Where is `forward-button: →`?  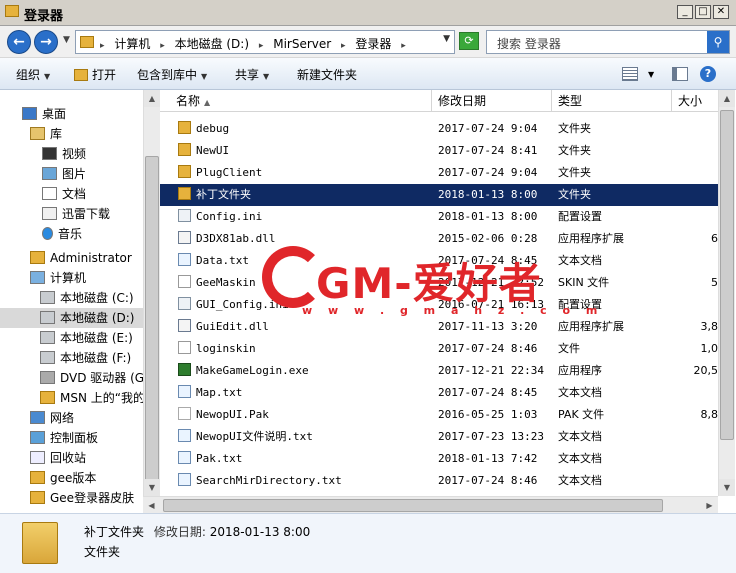
forward-button: → is located at coordinates (46, 42).